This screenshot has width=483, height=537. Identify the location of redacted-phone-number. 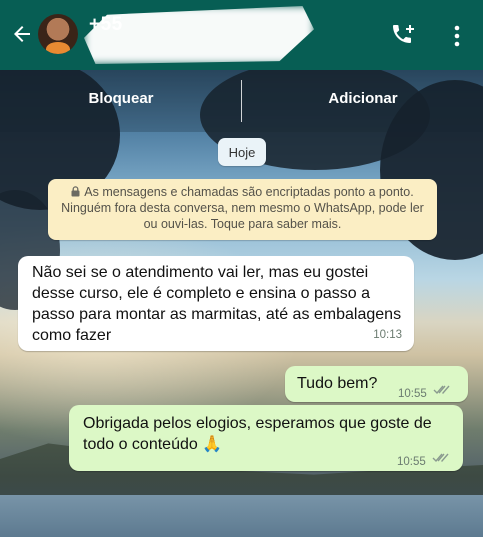
(199, 35).